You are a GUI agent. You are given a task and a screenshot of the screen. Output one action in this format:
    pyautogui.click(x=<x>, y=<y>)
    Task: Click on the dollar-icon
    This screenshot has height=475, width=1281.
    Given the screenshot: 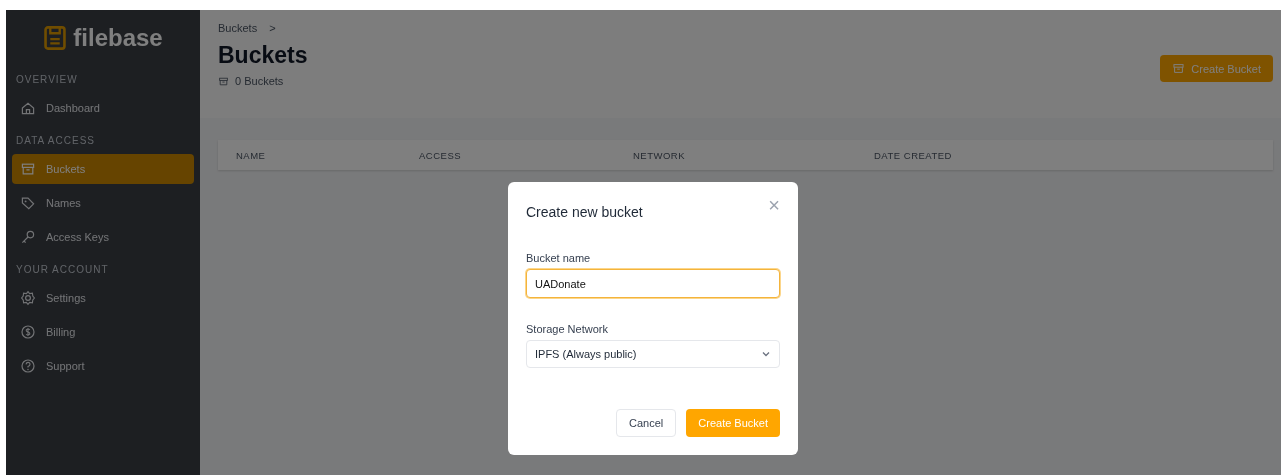 What is the action you would take?
    pyautogui.click(x=28, y=332)
    